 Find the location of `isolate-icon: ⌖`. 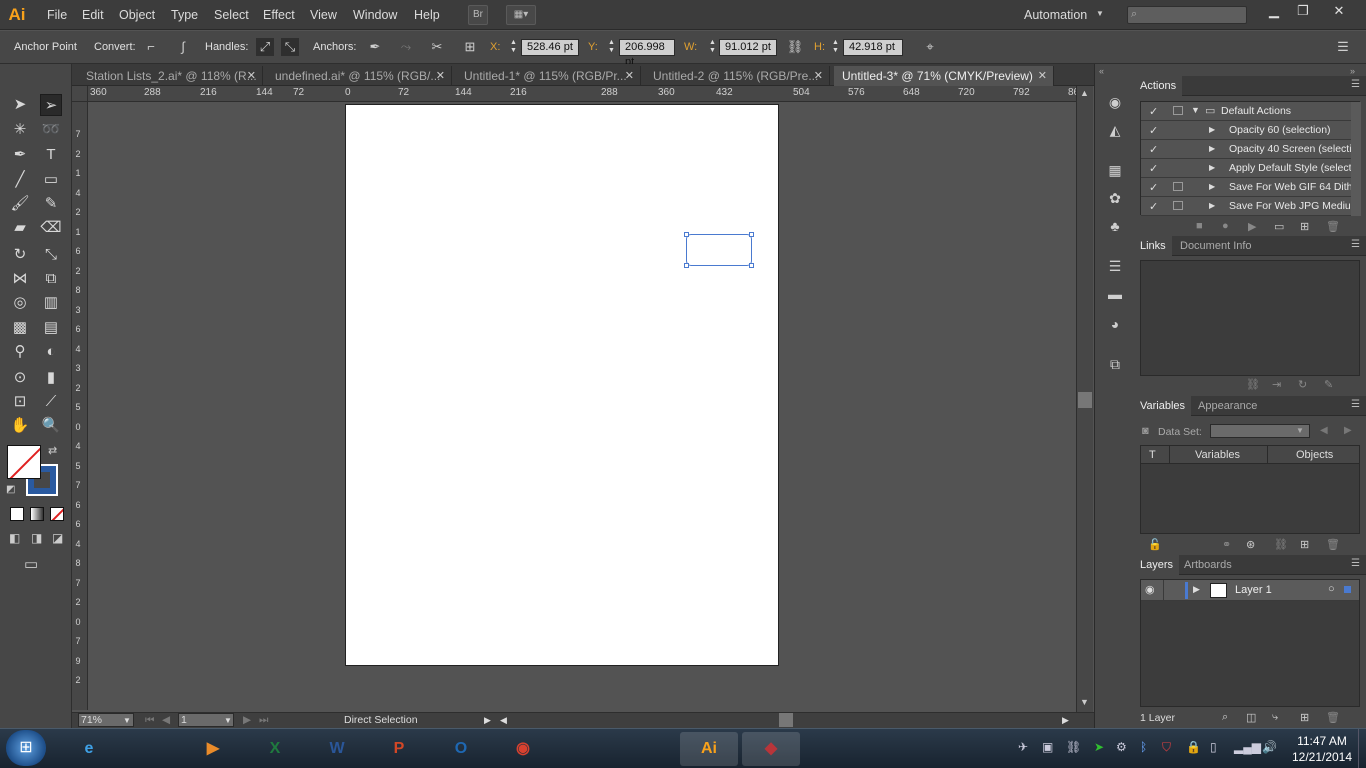

isolate-icon: ⌖ is located at coordinates (930, 47).